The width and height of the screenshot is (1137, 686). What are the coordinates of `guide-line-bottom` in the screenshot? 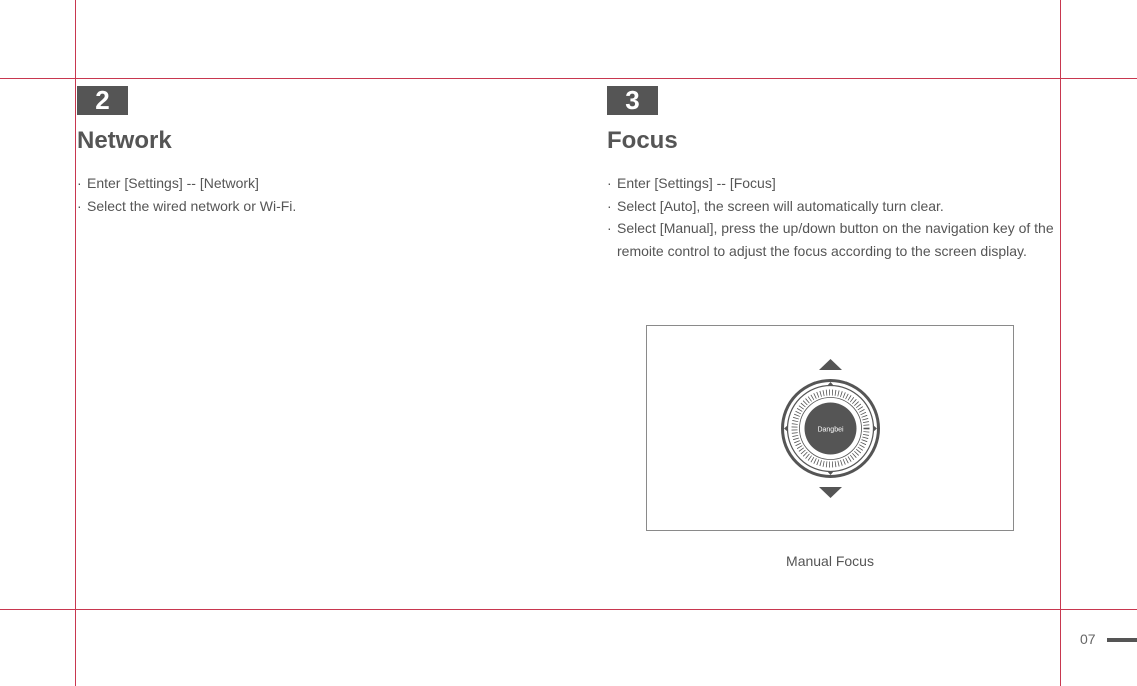 It's located at (568, 609).